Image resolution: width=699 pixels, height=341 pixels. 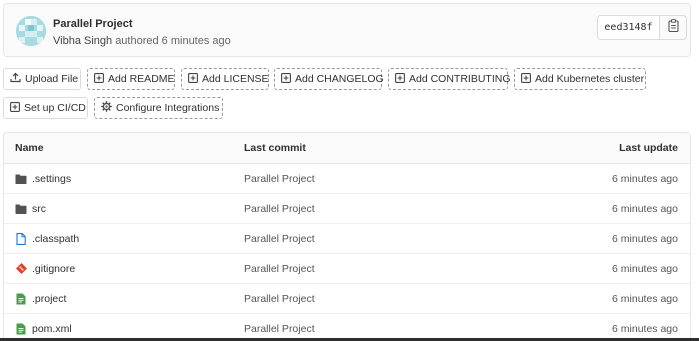 I want to click on file-name-link: .gitignore, so click(x=53, y=269).